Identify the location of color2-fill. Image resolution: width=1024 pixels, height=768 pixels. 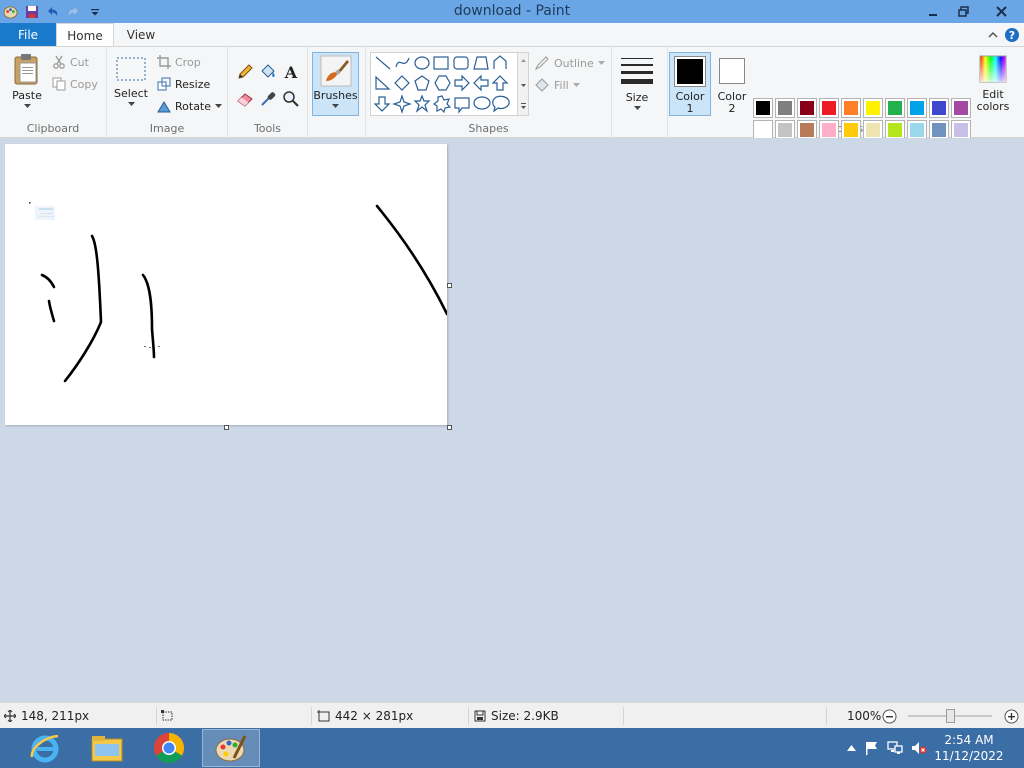
(732, 71).